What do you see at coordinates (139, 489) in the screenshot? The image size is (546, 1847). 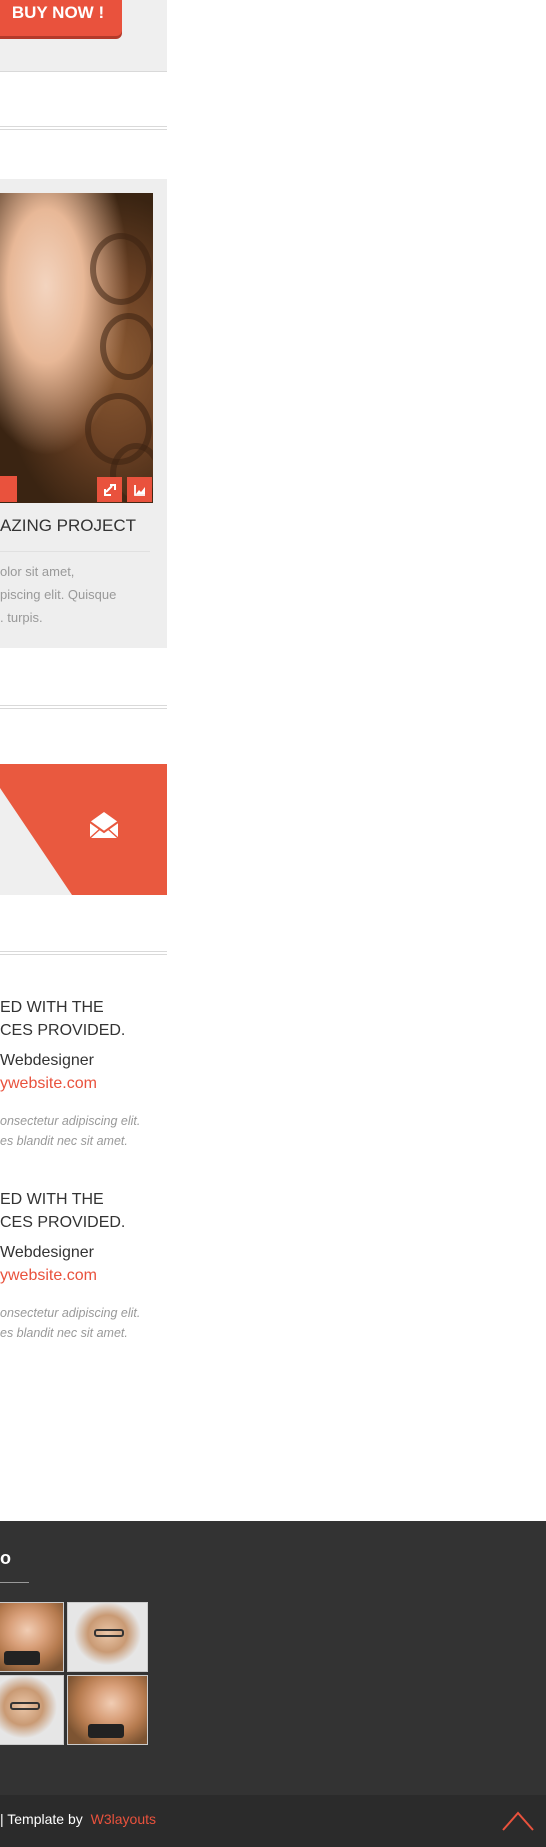 I see `chart-icon` at bounding box center [139, 489].